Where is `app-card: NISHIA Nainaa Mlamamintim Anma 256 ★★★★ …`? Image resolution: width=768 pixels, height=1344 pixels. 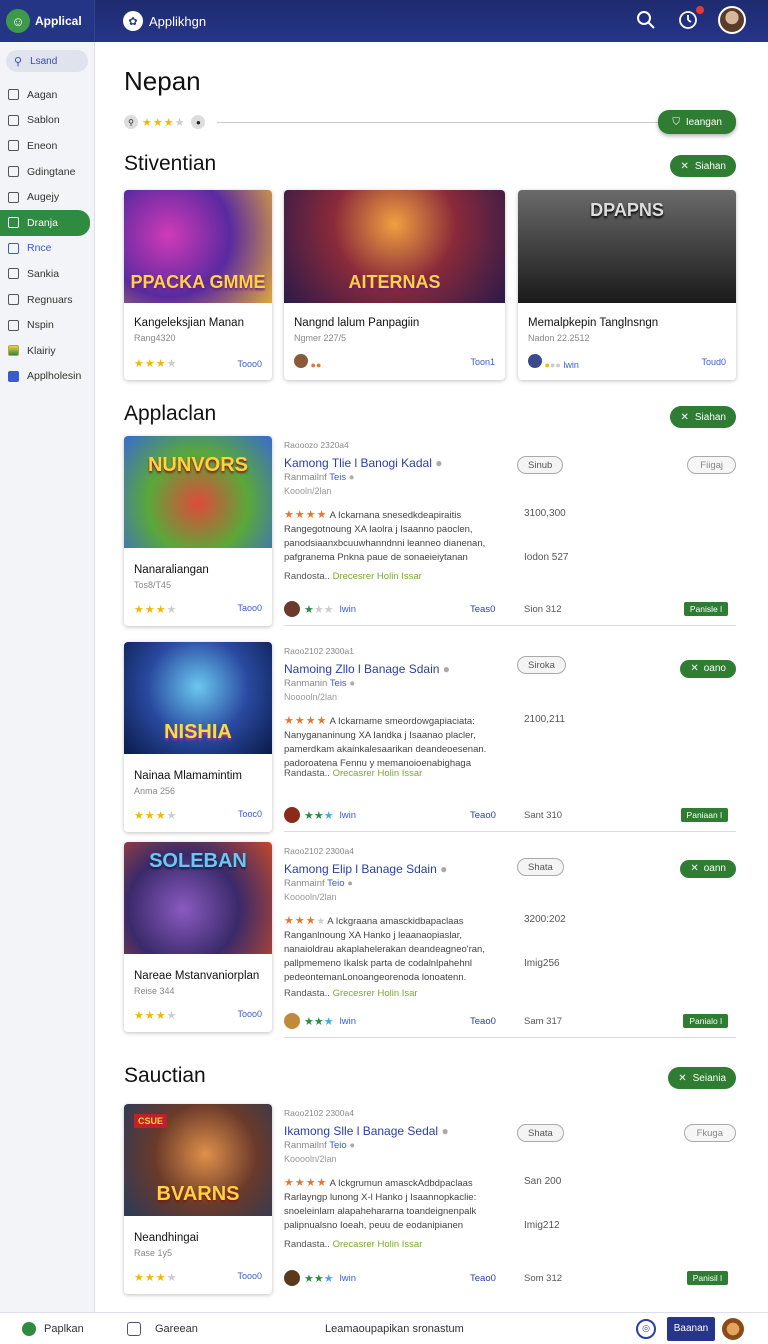 app-card: NISHIA Nainaa Mlamamintim Anma 256 ★★★★ … is located at coordinates (198, 737).